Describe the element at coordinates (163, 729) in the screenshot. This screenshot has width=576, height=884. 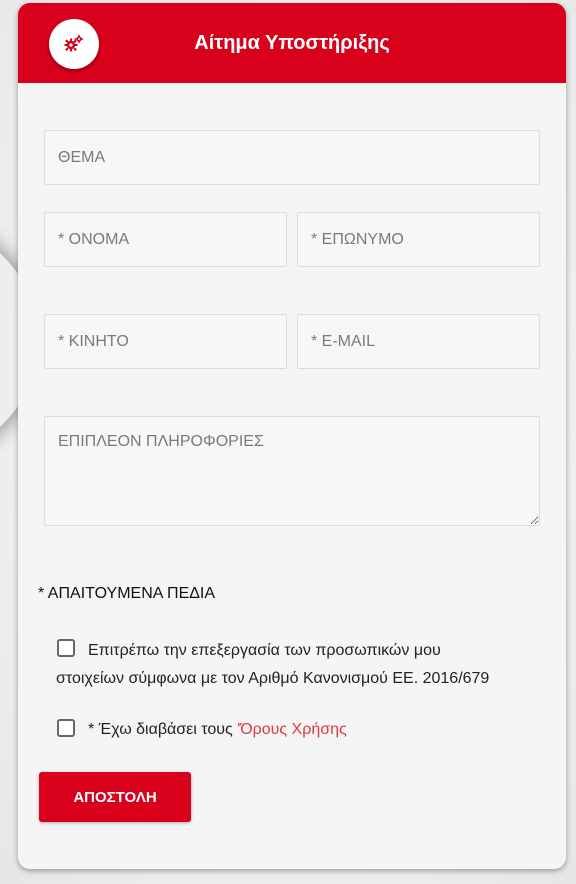
I see `terms-prefix: * Έχω διαβάσει τους` at that location.